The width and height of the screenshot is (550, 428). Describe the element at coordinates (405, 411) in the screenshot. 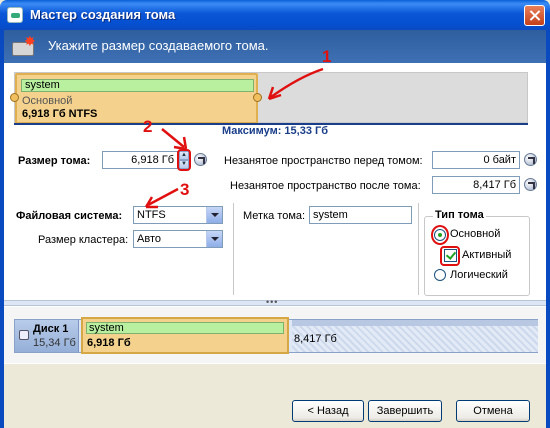

I see `finish-button: Завершить` at that location.